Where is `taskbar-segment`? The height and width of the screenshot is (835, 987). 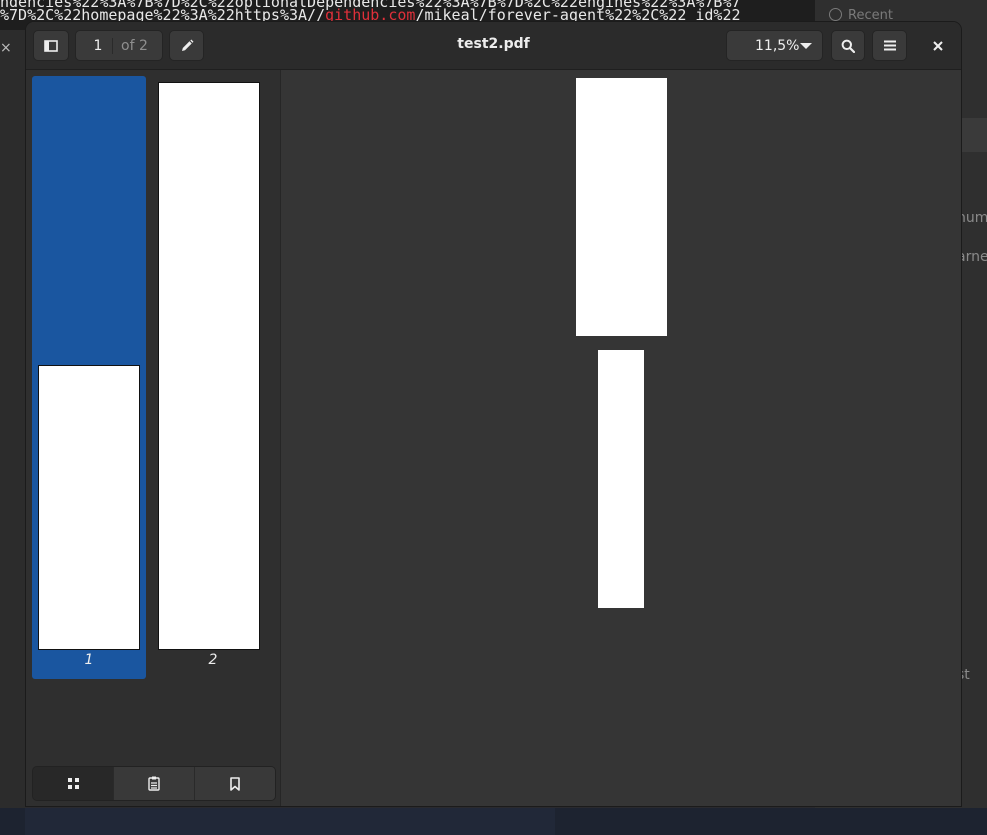 taskbar-segment is located at coordinates (290, 821).